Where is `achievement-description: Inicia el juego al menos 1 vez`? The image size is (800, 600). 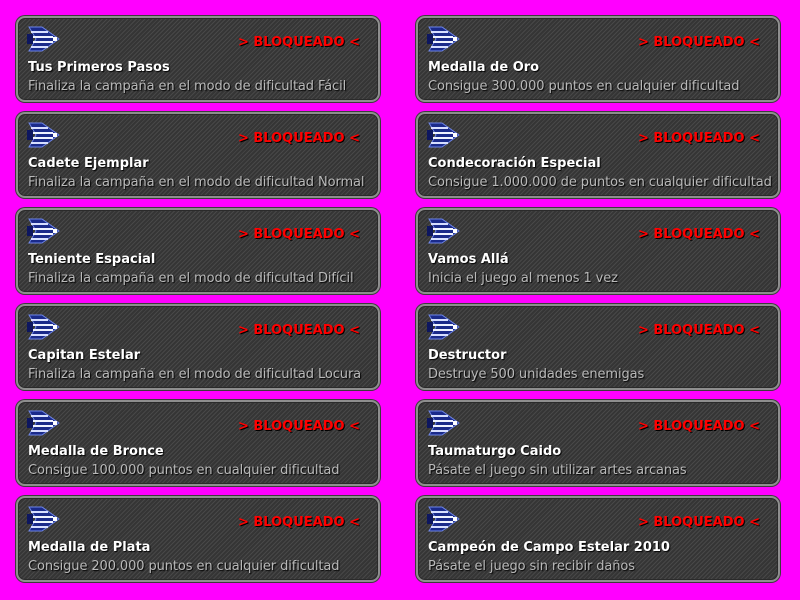 achievement-description: Inicia el juego al menos 1 vez is located at coordinates (523, 278).